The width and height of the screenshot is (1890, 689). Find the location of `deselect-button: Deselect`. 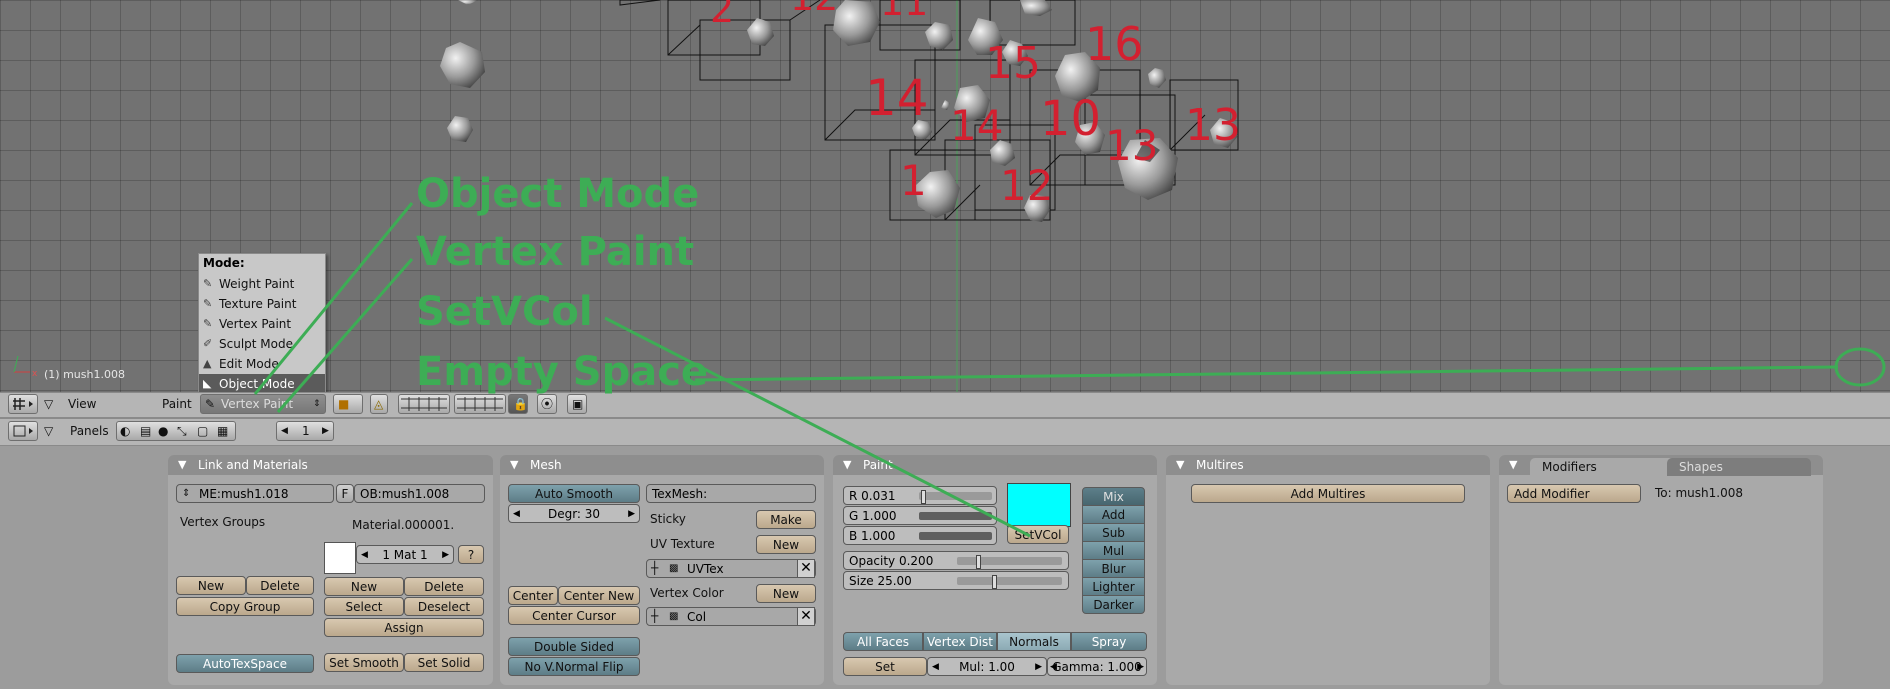

deselect-button: Deselect is located at coordinates (444, 606).